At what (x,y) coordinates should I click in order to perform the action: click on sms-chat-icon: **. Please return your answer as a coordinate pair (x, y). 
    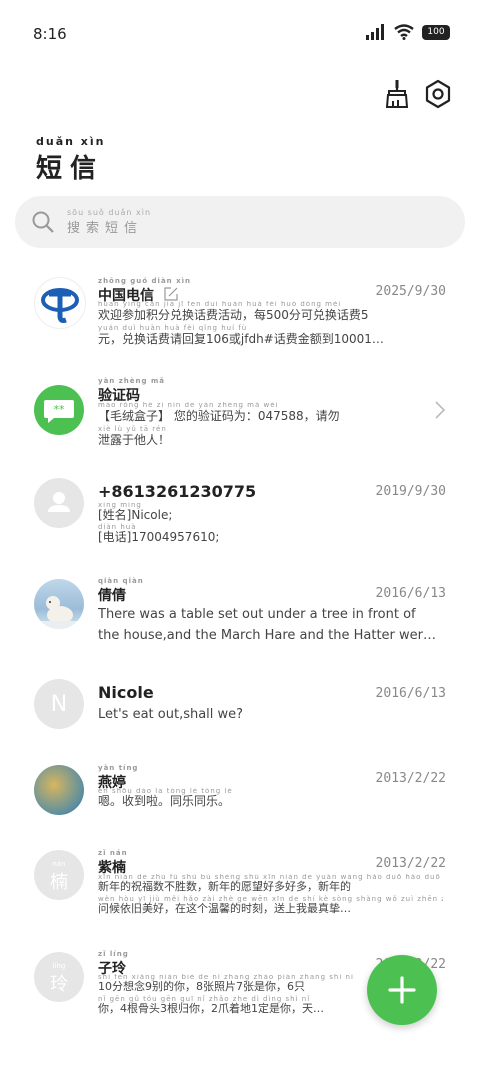
    Looking at the image, I should click on (59, 410).